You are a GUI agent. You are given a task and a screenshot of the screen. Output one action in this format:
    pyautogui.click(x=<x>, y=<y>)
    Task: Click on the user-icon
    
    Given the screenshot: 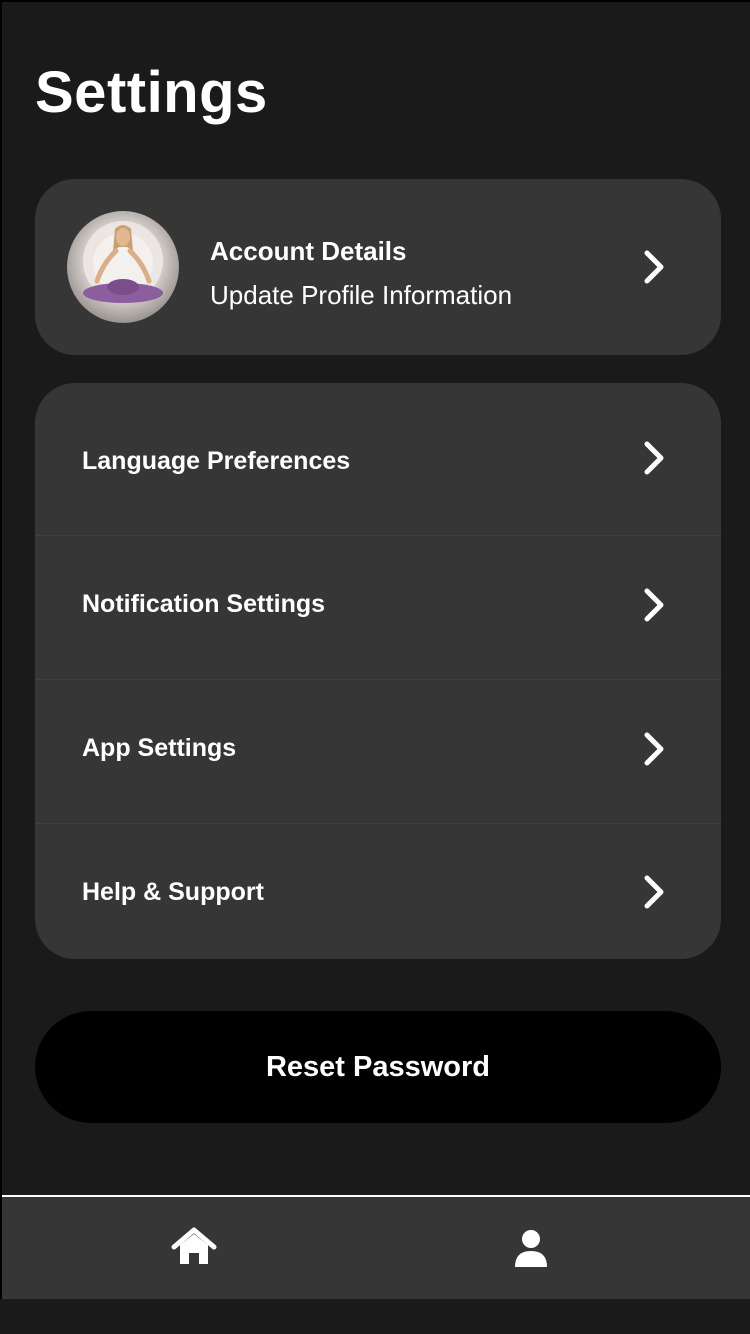 What is the action you would take?
    pyautogui.click(x=531, y=1248)
    